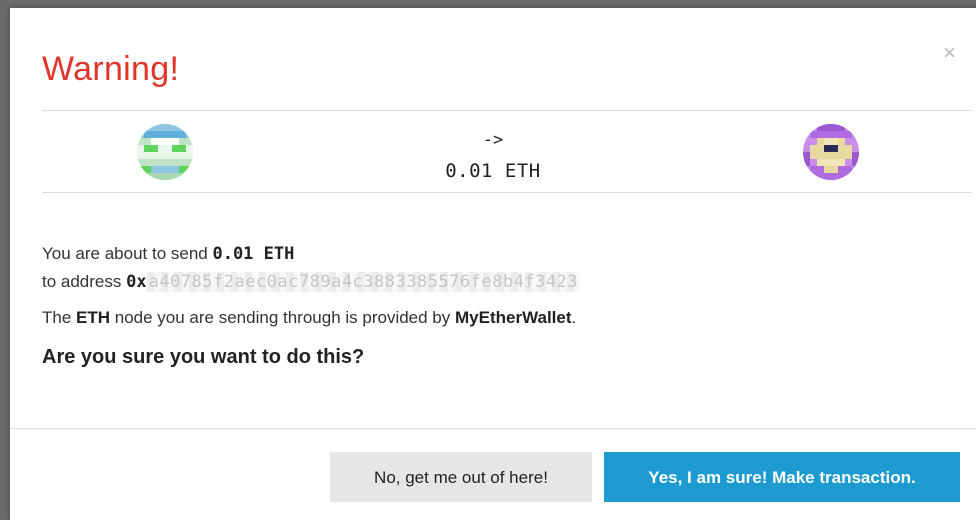 The height and width of the screenshot is (520, 976). Describe the element at coordinates (253, 254) in the screenshot. I see `send-amount: 0.01 ETH` at that location.